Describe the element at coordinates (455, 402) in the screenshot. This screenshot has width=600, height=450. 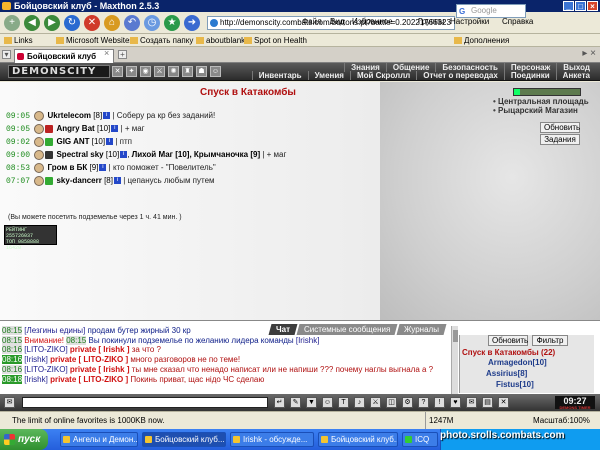
I see `friends-icon: ♥` at that location.